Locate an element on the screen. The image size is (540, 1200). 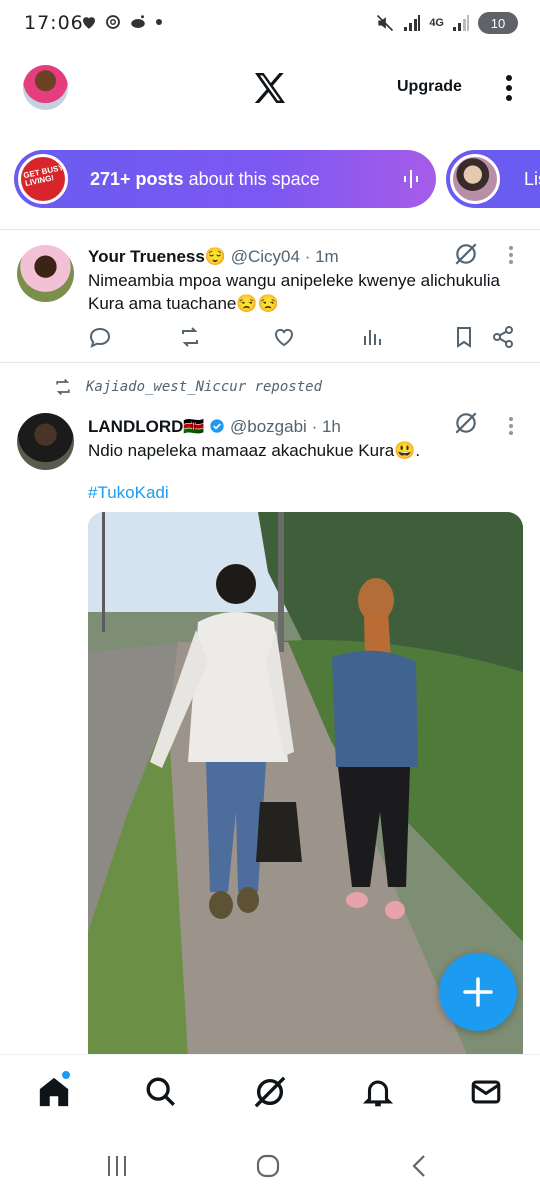
space-2-label: Lis is located at coordinates (532, 179).